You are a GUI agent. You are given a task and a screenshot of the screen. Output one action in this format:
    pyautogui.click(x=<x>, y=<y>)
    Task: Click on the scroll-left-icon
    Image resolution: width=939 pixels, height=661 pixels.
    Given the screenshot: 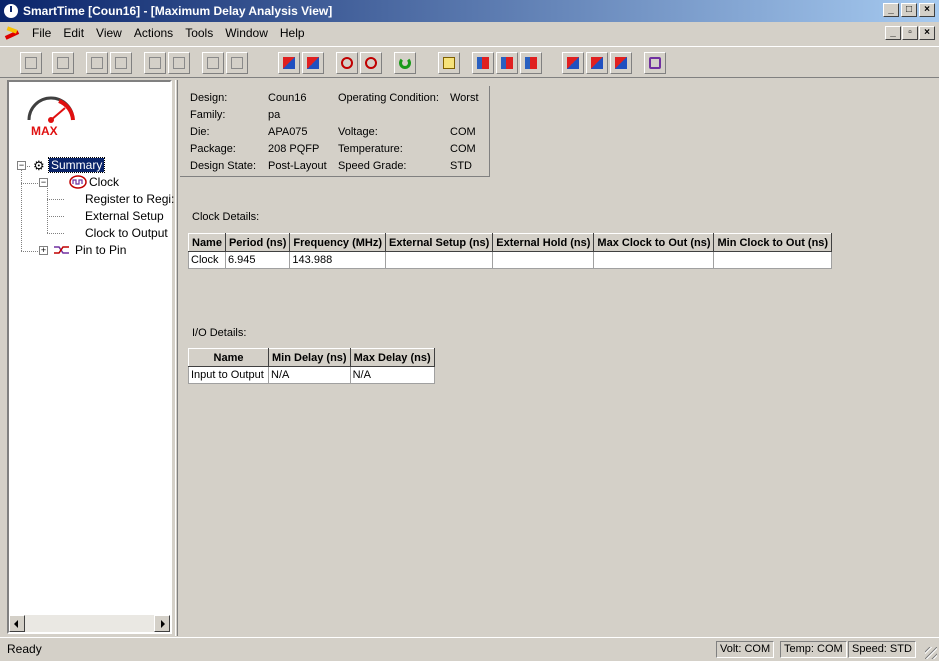 What is the action you would take?
    pyautogui.click(x=17, y=623)
    